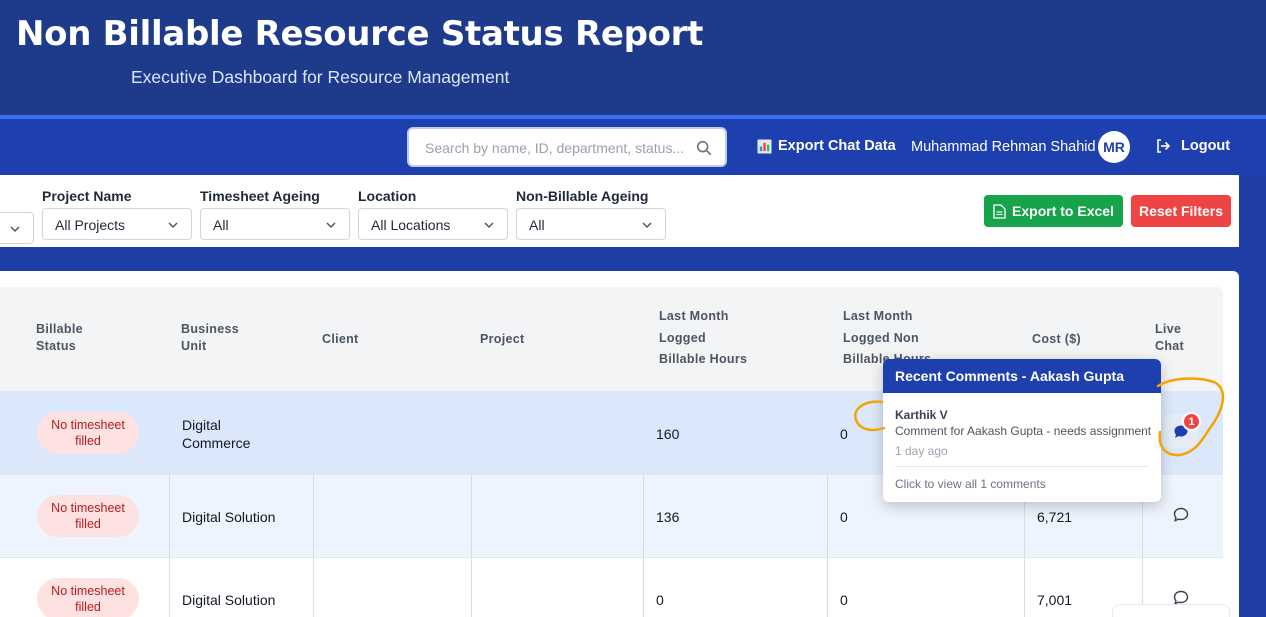 The width and height of the screenshot is (1266, 617). Describe the element at coordinates (704, 148) in the screenshot. I see `search-icon` at that location.